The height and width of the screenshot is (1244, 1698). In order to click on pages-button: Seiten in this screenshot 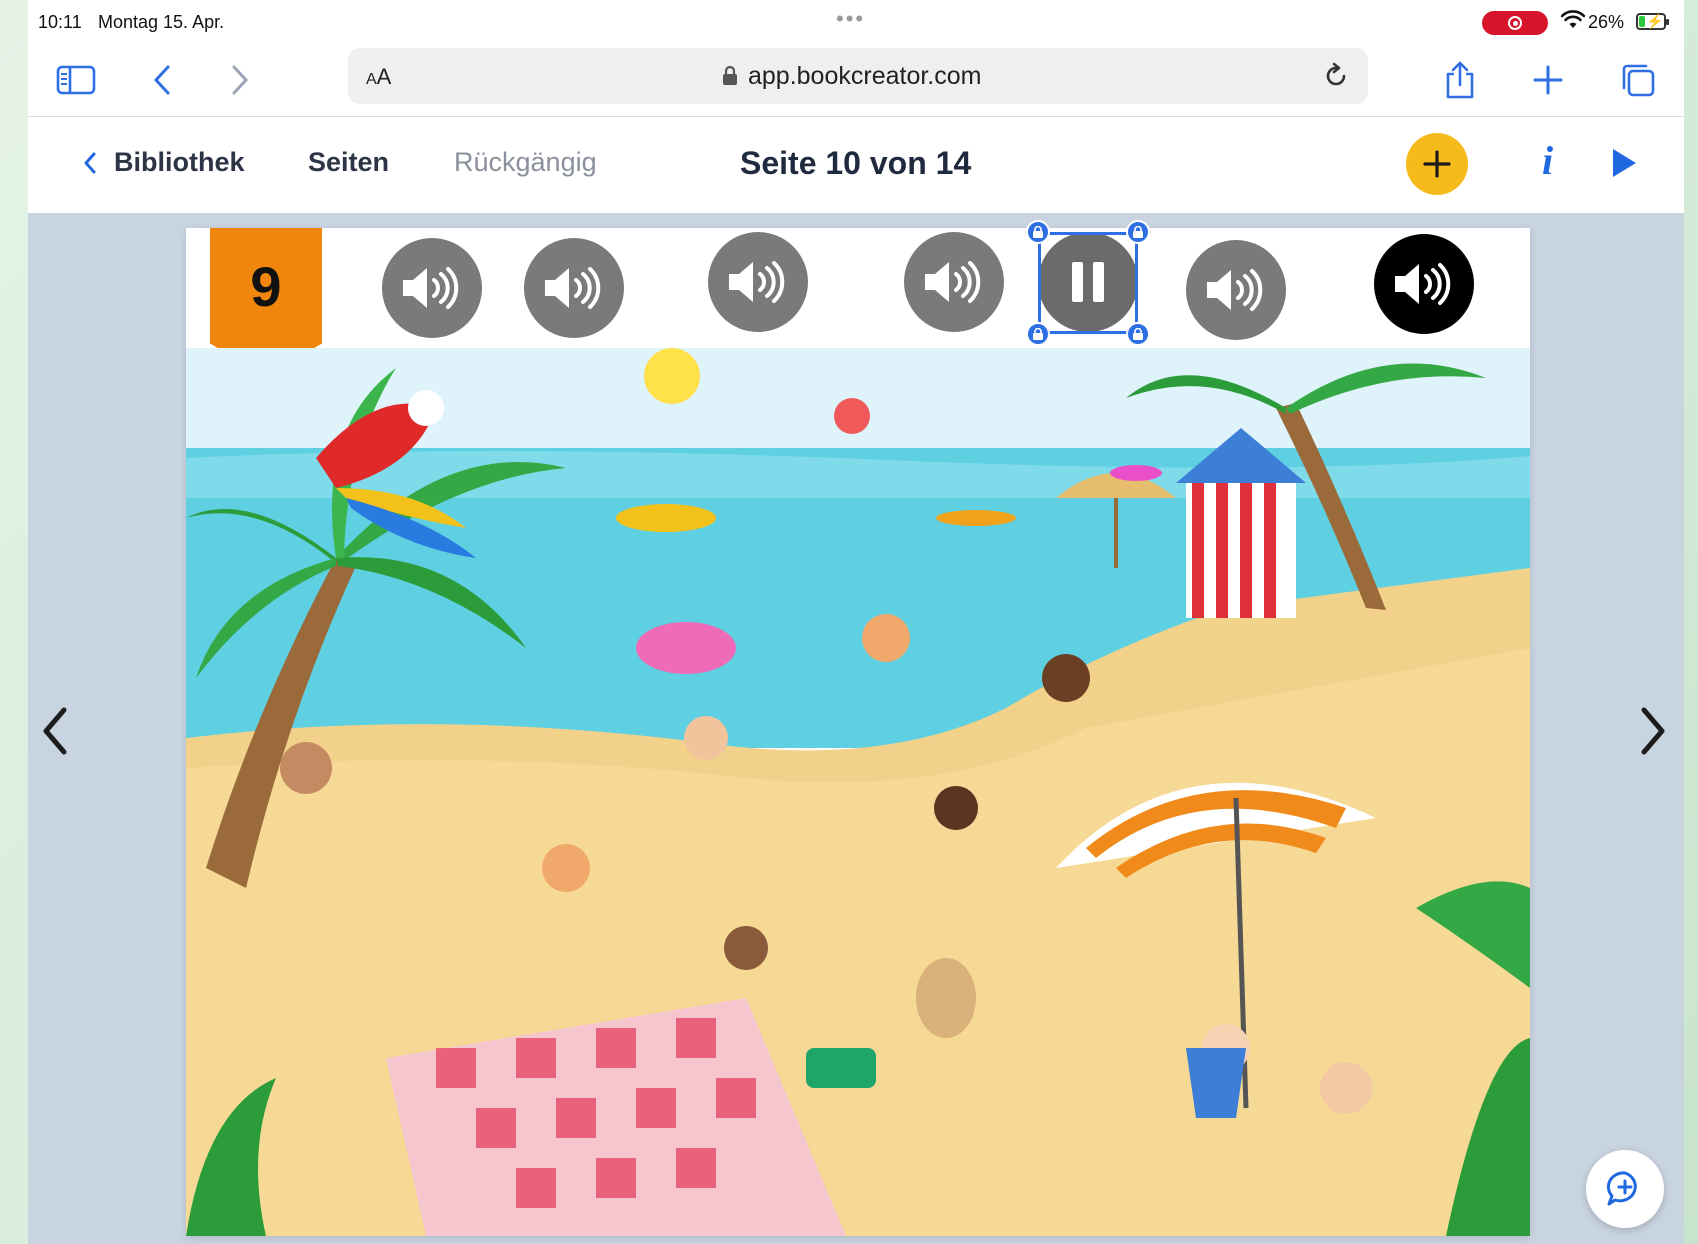, I will do `click(348, 162)`.